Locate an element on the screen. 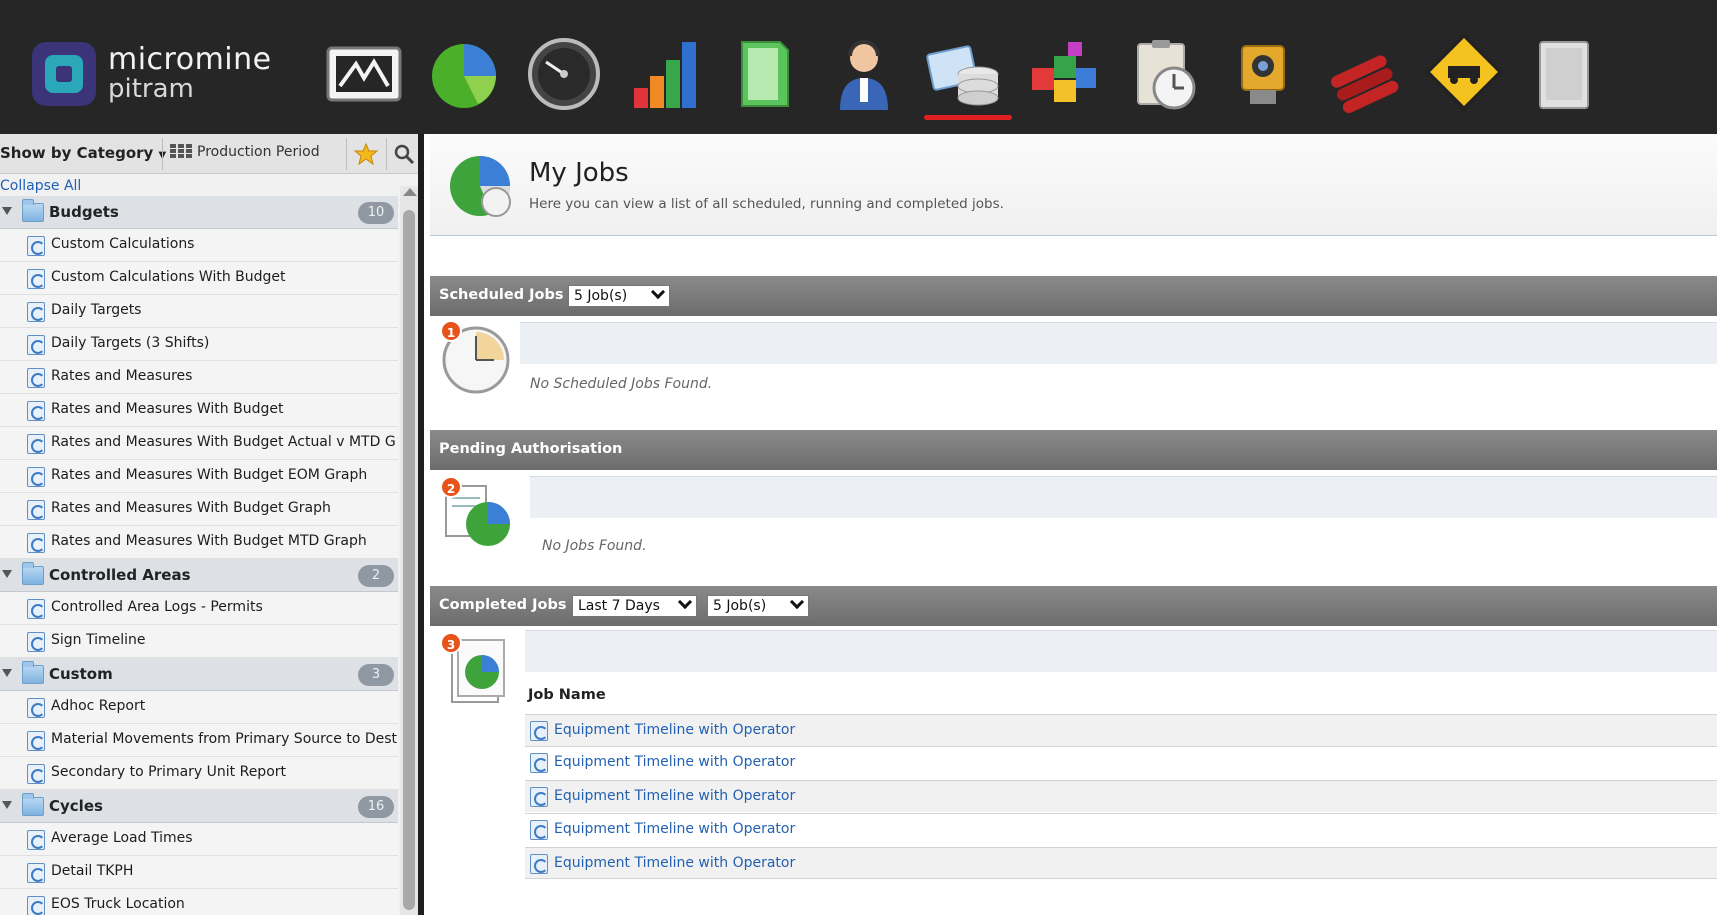 The width and height of the screenshot is (1717, 915). report-item: Detail TKPH is located at coordinates (199, 872).